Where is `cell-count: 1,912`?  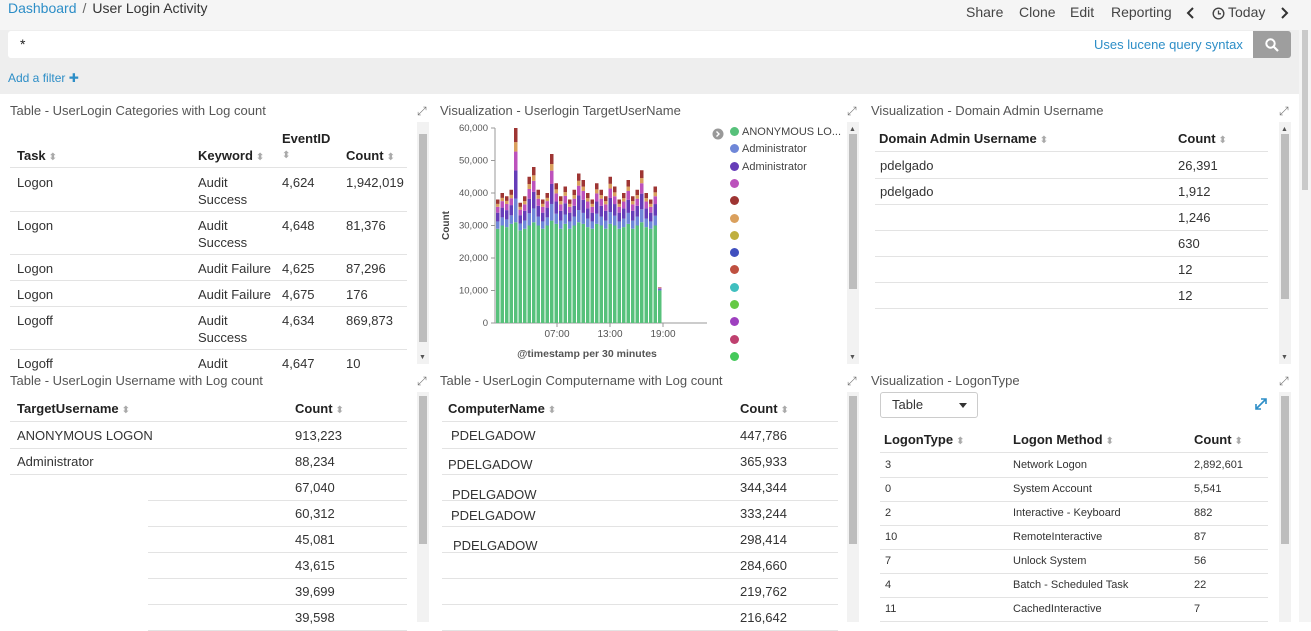
cell-count: 1,912 is located at coordinates (1194, 191).